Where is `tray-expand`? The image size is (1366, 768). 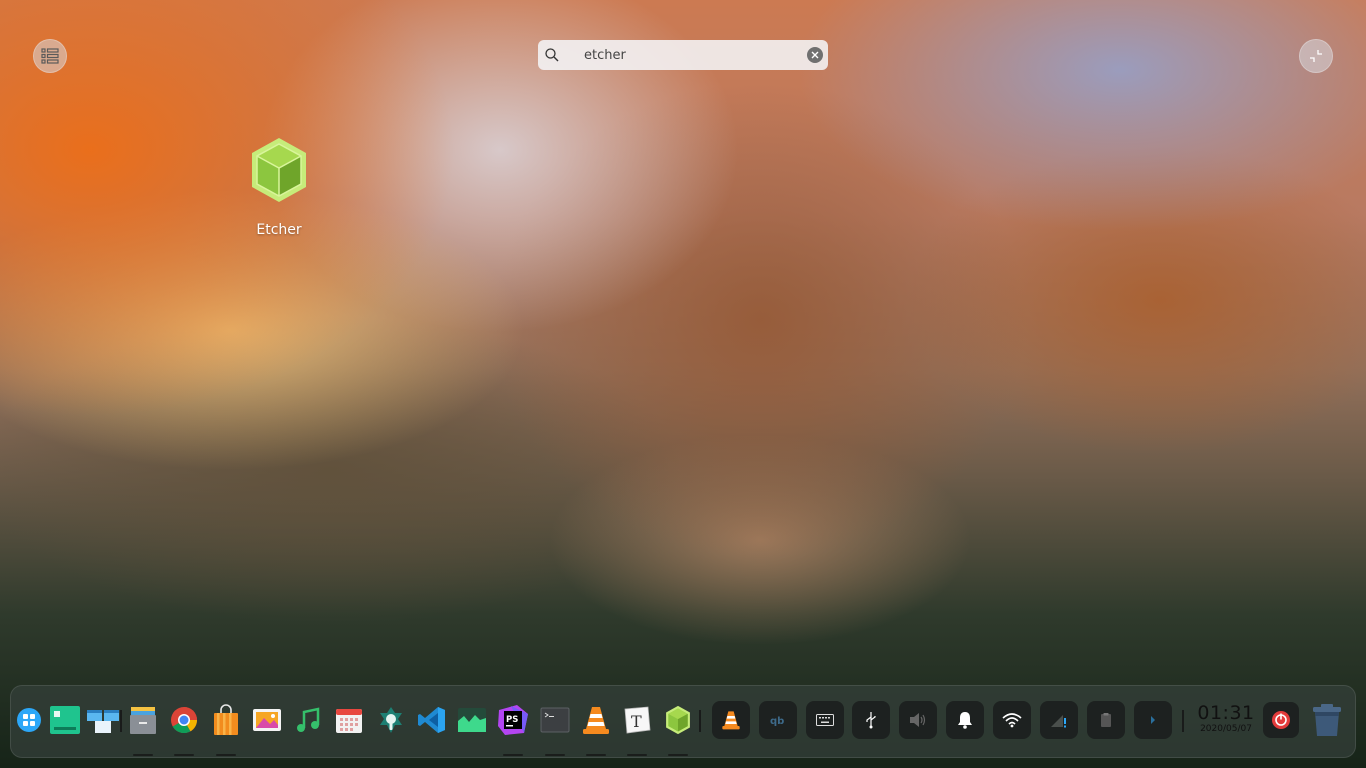
tray-expand is located at coordinates (1153, 720).